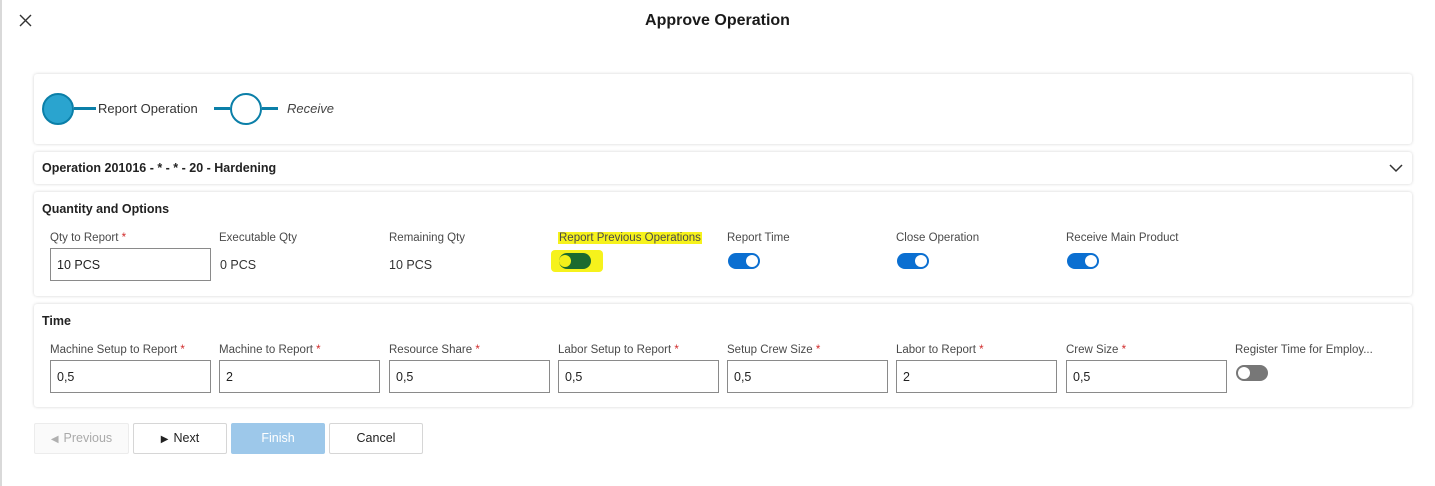  I want to click on step-receive-circle, so click(246, 109).